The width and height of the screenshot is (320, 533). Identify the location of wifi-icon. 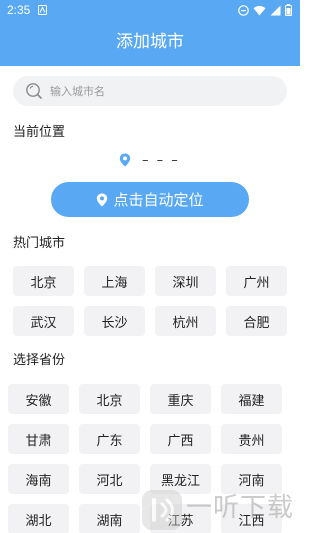
(259, 10).